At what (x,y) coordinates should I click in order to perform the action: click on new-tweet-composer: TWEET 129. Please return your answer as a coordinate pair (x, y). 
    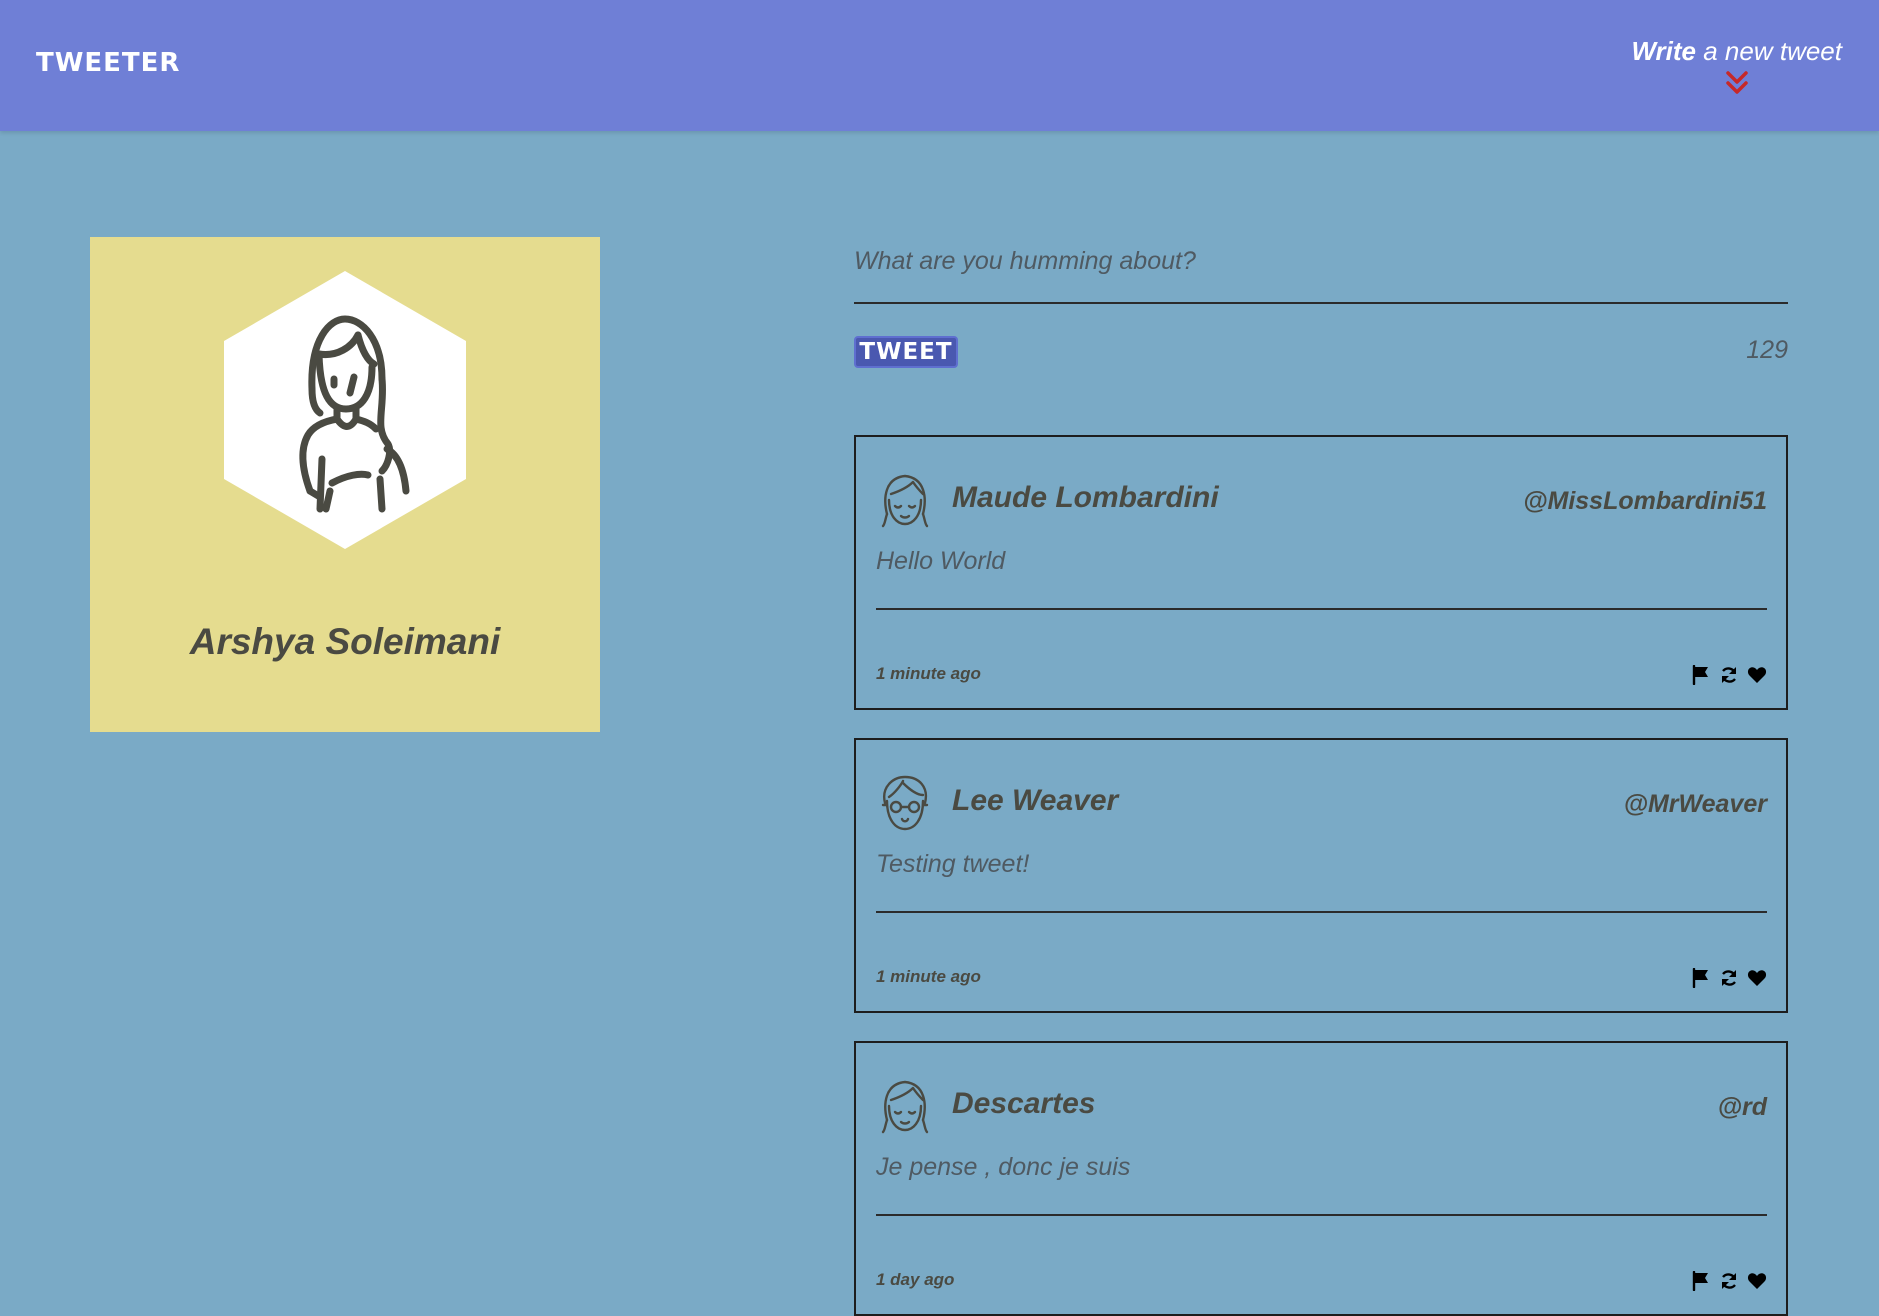
    Looking at the image, I should click on (1321, 312).